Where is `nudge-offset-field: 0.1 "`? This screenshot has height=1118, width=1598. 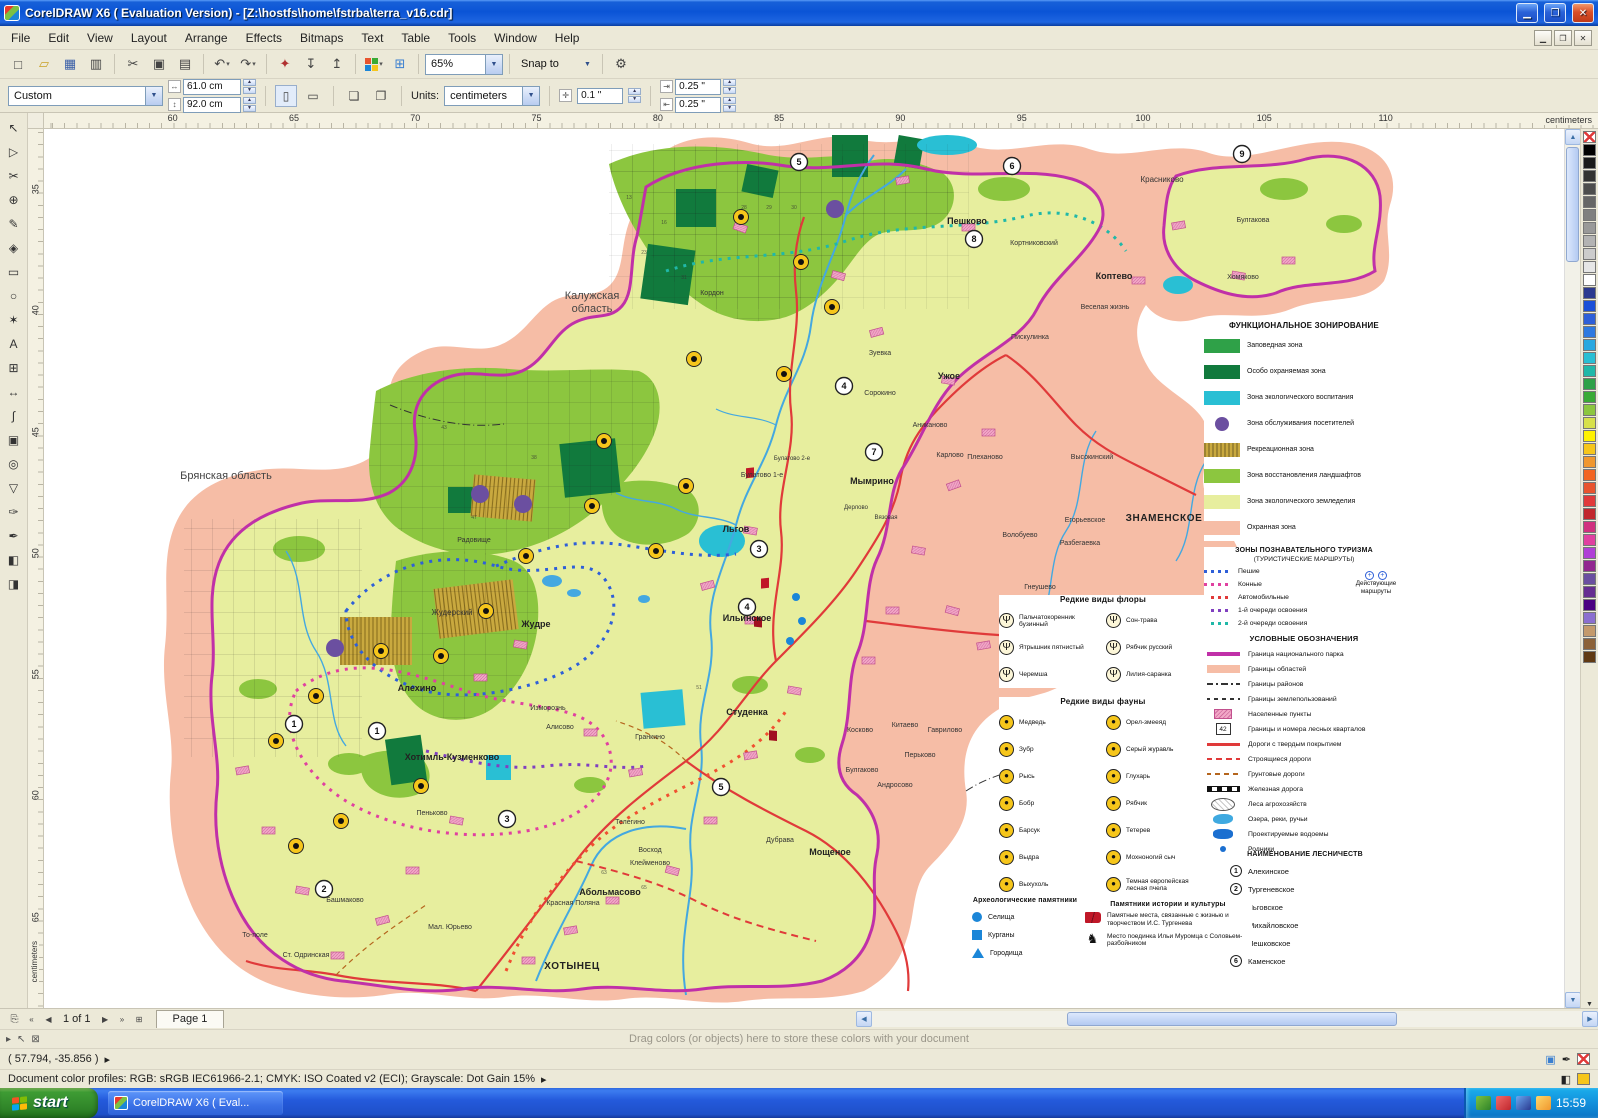
nudge-offset-field: 0.1 " is located at coordinates (600, 95).